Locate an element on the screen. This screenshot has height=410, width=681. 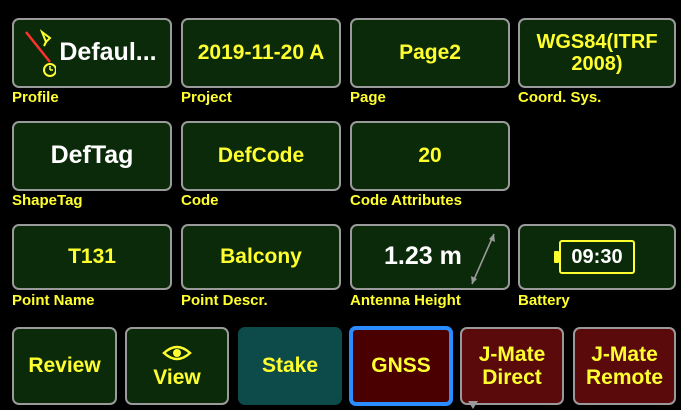
point-name-tile: T131 is located at coordinates (92, 257).